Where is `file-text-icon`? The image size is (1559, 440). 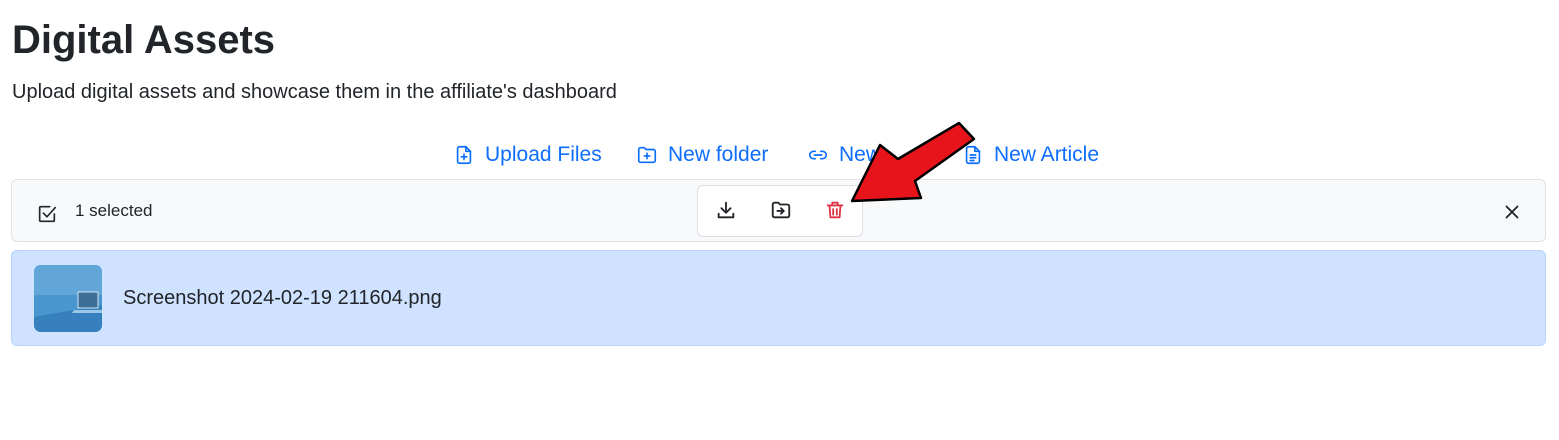 file-text-icon is located at coordinates (973, 155).